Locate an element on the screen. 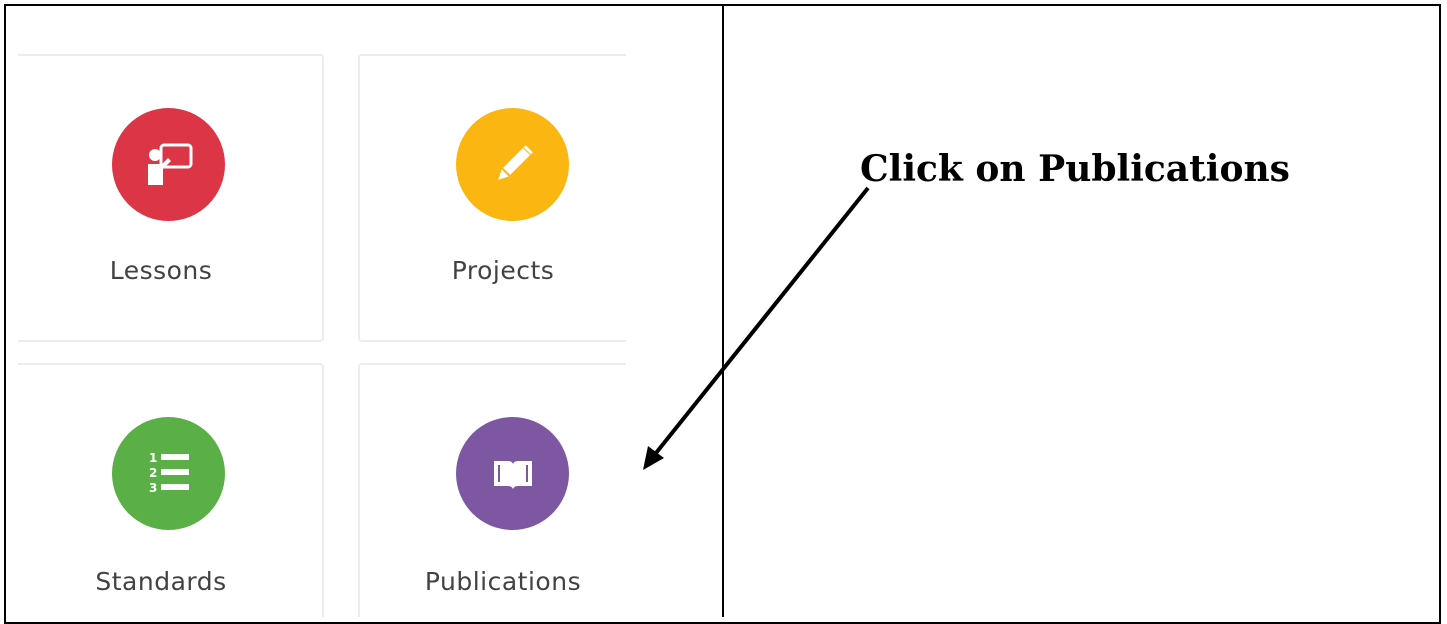 This screenshot has height=624, width=1447. pointer-arrow is located at coordinates (756, 328).